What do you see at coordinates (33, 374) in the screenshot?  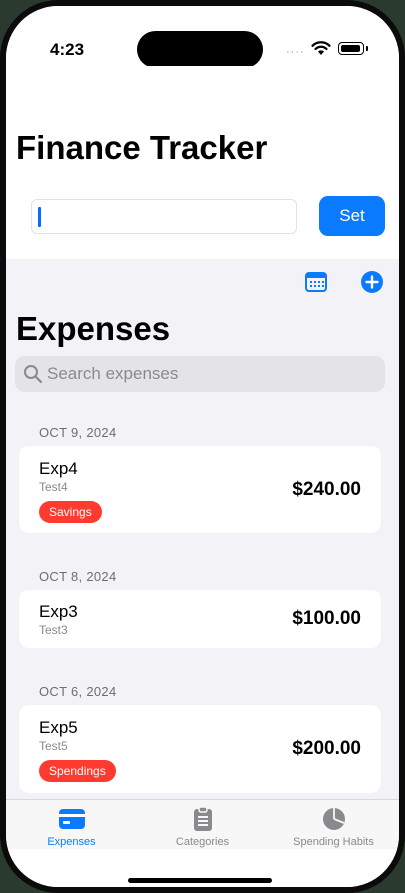 I see `search-icon` at bounding box center [33, 374].